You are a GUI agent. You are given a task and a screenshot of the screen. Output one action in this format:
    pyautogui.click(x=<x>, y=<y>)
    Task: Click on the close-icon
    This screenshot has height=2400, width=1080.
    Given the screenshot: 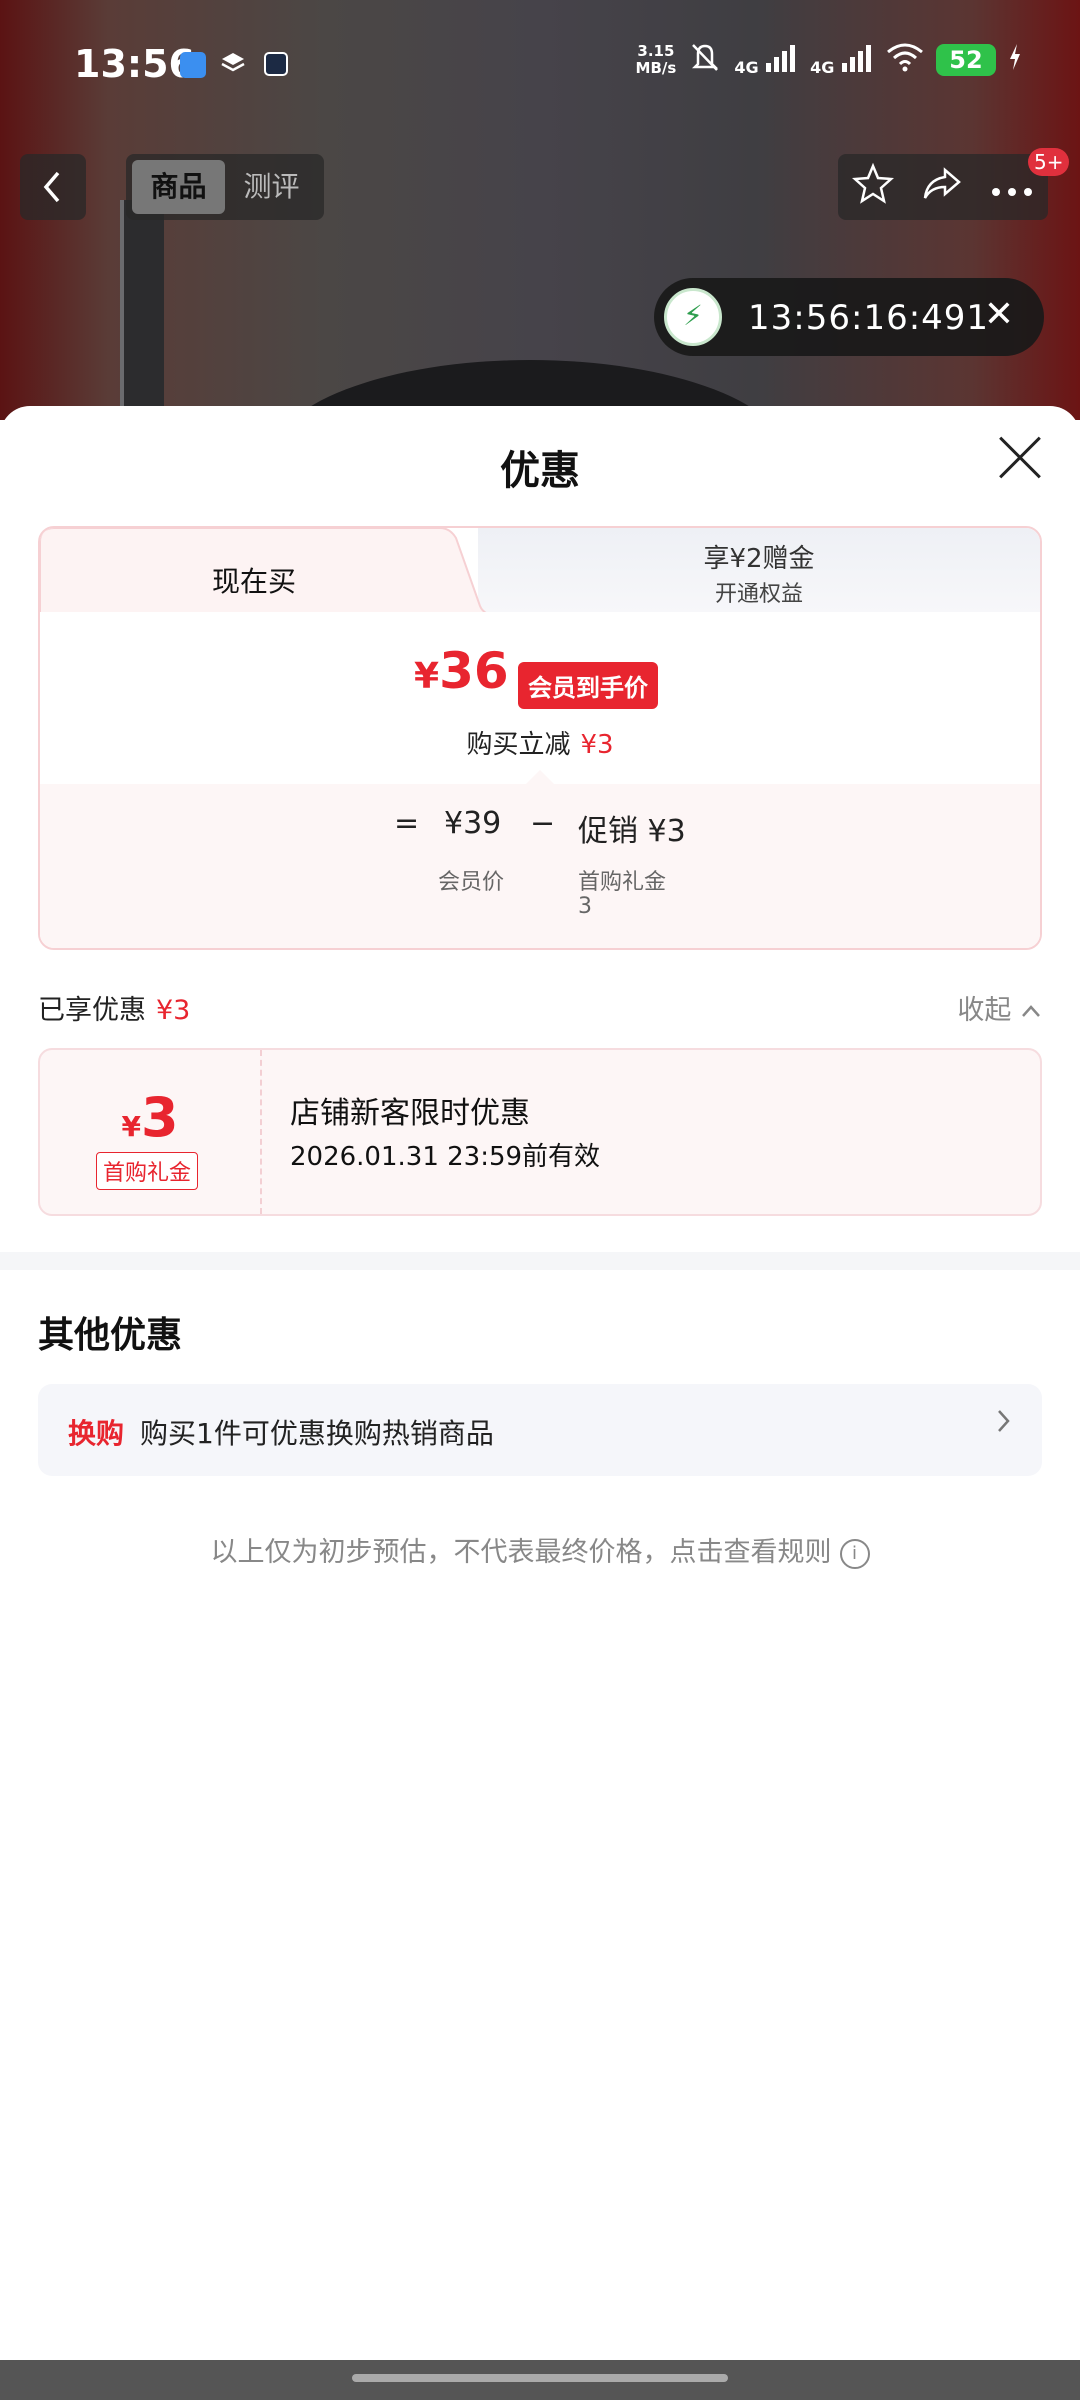 What is the action you would take?
    pyautogui.click(x=1020, y=458)
    